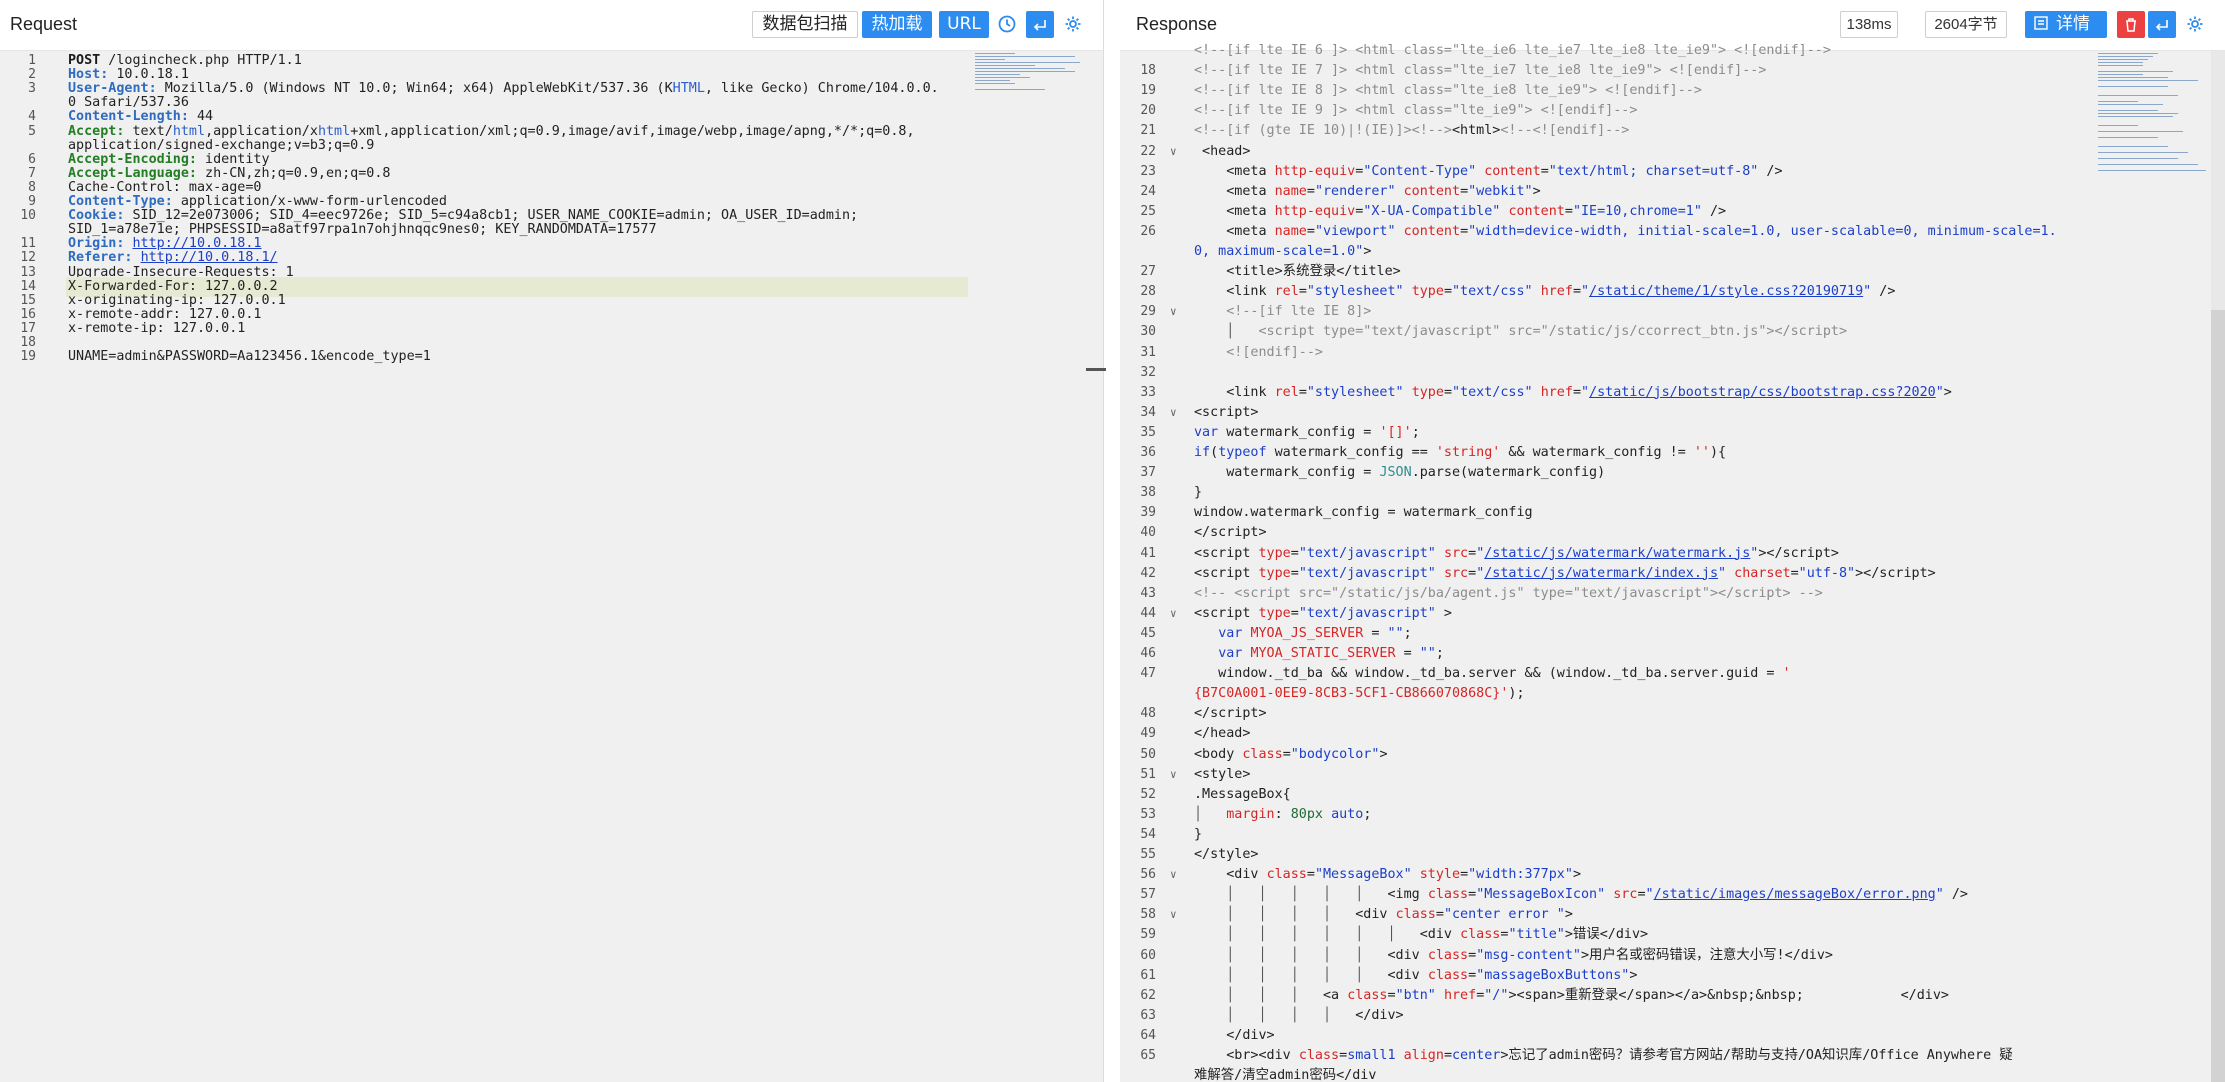  What do you see at coordinates (1148, 613) in the screenshot?
I see `line-number: 44` at bounding box center [1148, 613].